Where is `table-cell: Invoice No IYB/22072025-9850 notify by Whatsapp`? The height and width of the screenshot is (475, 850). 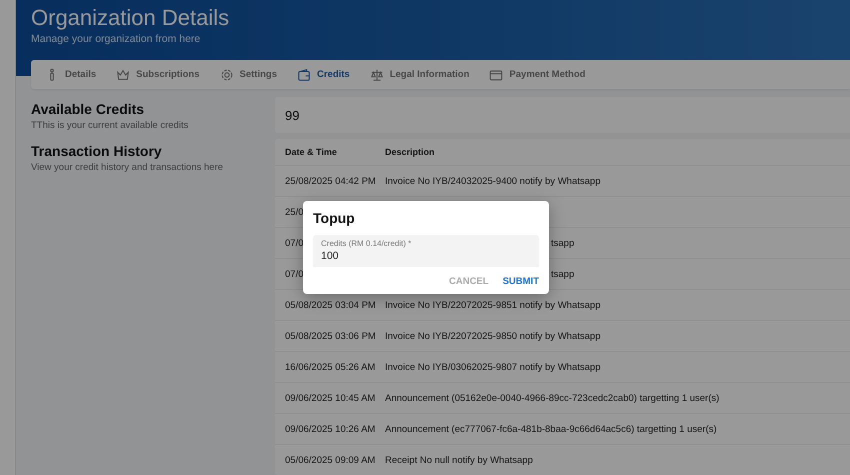 table-cell: Invoice No IYB/22072025-9850 notify by Whatsapp is located at coordinates (492, 336).